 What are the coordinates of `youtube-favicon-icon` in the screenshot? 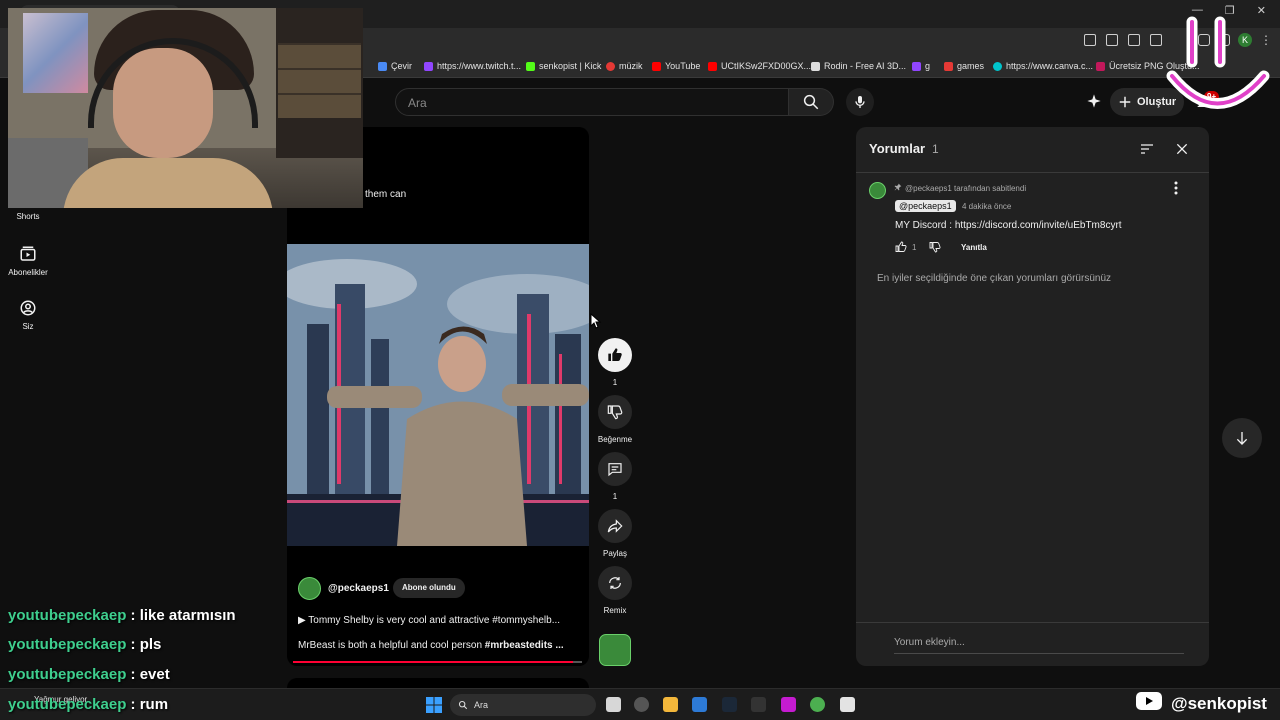 It's located at (712, 66).